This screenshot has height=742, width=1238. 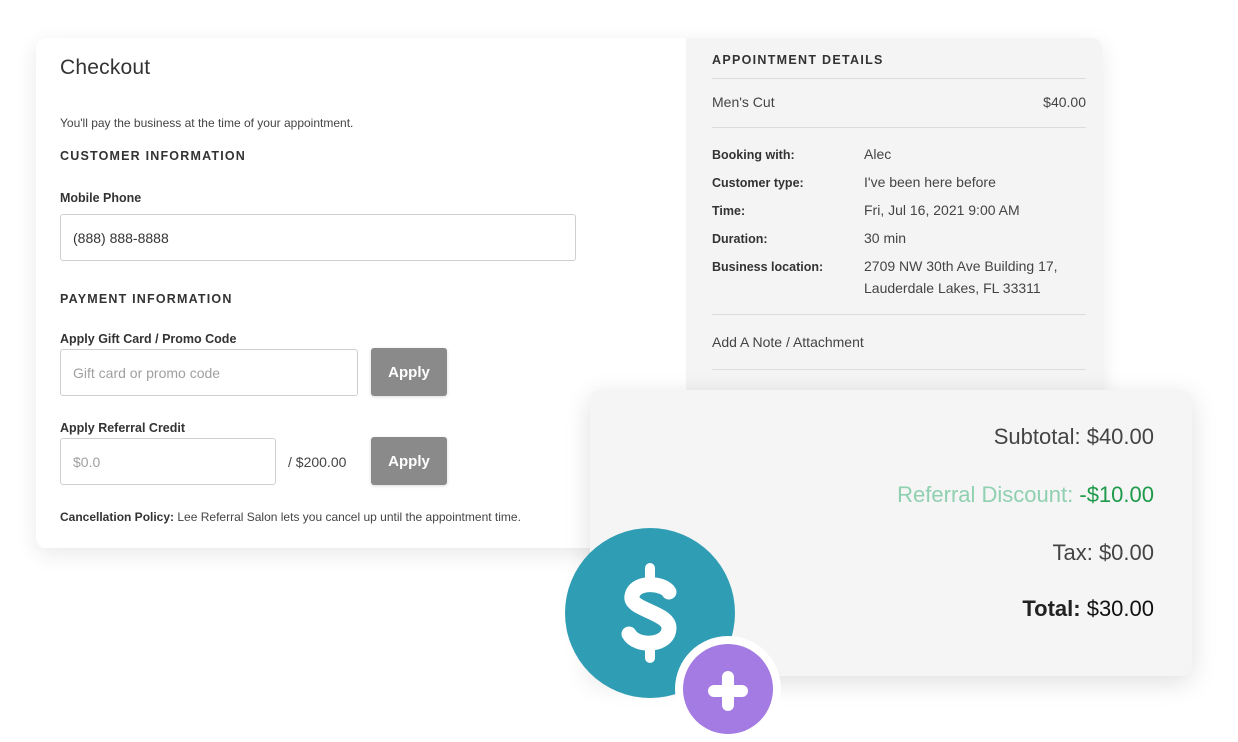 I want to click on subtotal-row: Subtotal: $40.00, so click(x=1074, y=437).